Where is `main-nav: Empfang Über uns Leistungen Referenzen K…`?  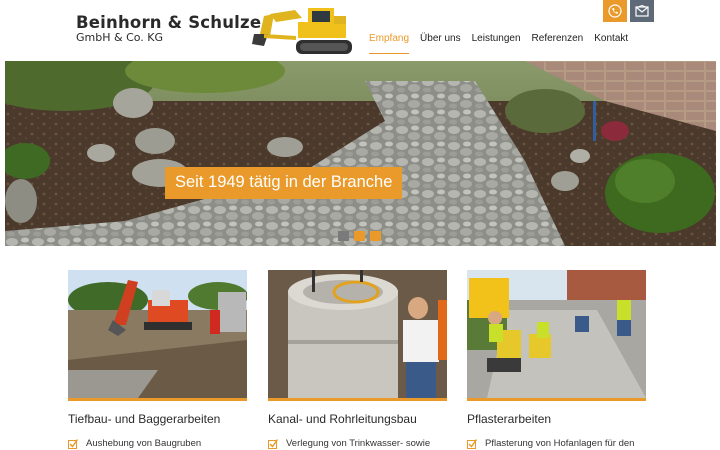
main-nav: Empfang Über uns Leistungen Referenzen K… is located at coordinates (504, 43).